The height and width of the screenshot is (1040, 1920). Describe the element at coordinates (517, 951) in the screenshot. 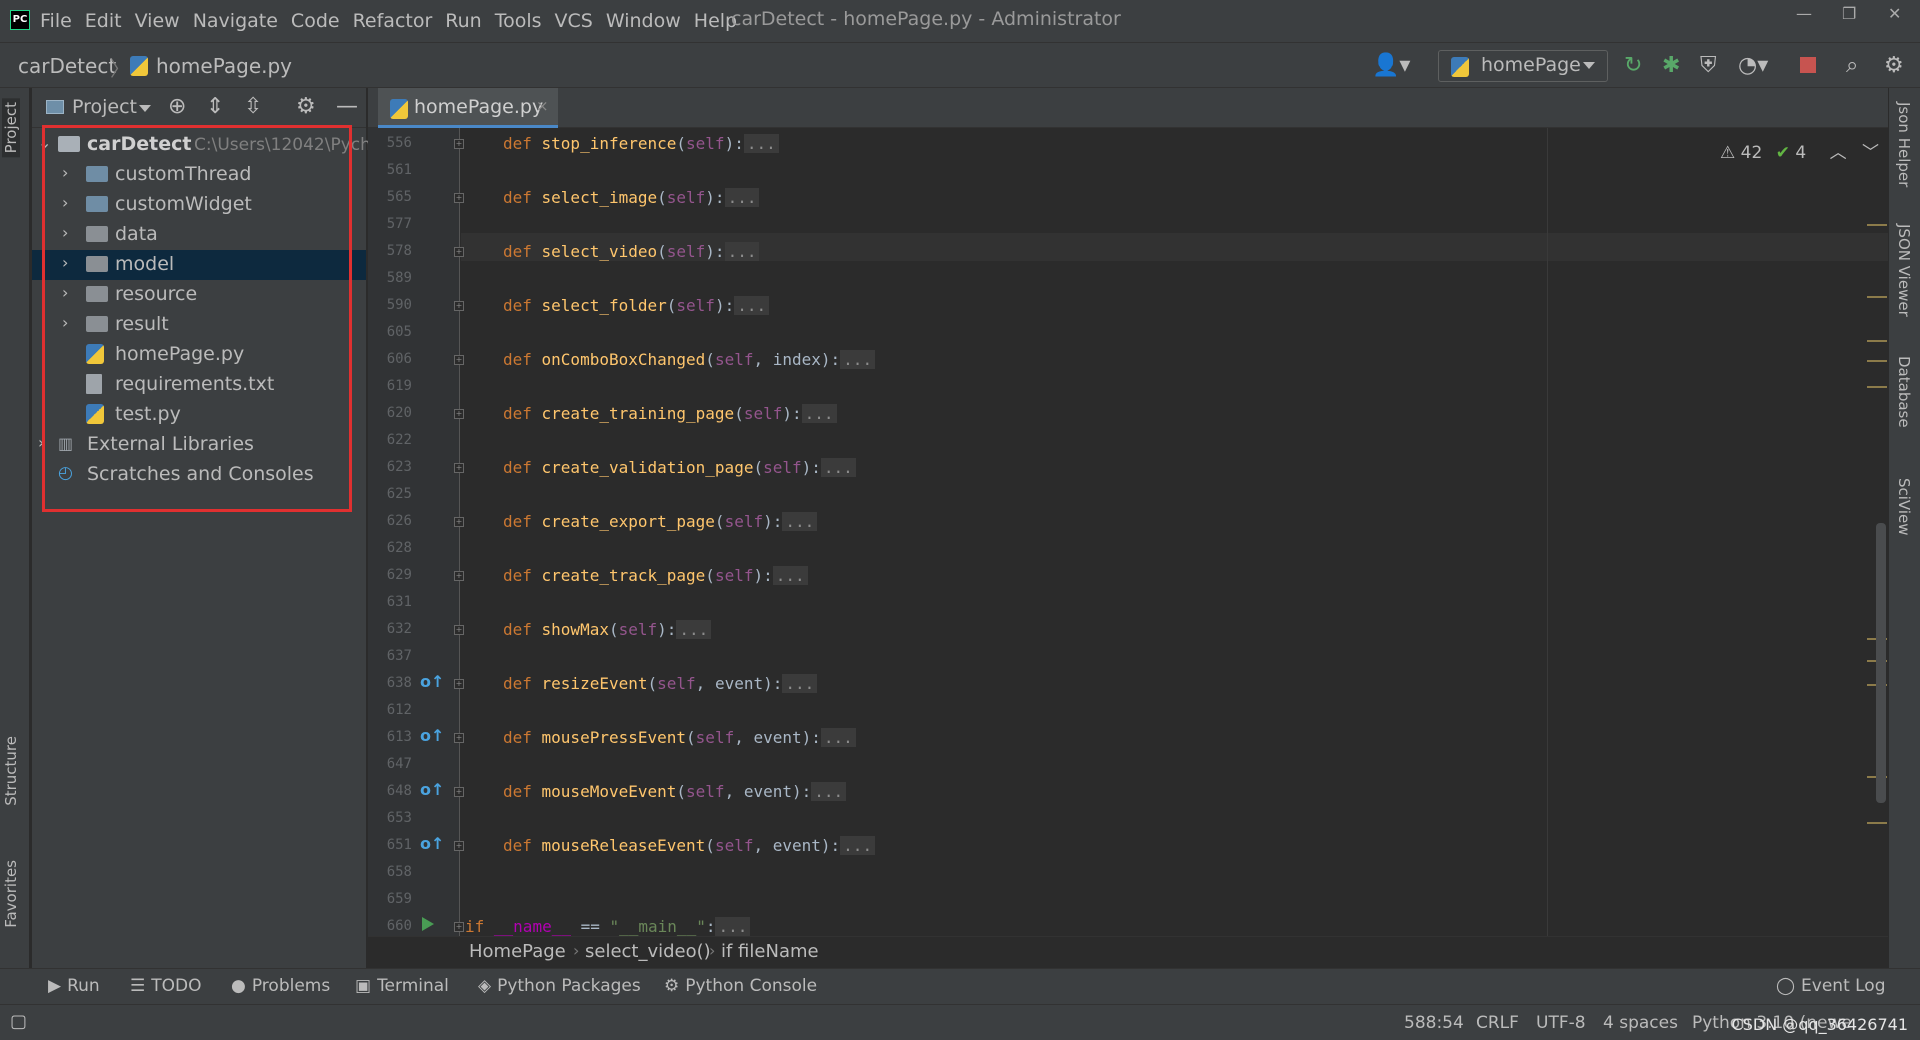

I see `breadcrumb-class: HomePage` at that location.